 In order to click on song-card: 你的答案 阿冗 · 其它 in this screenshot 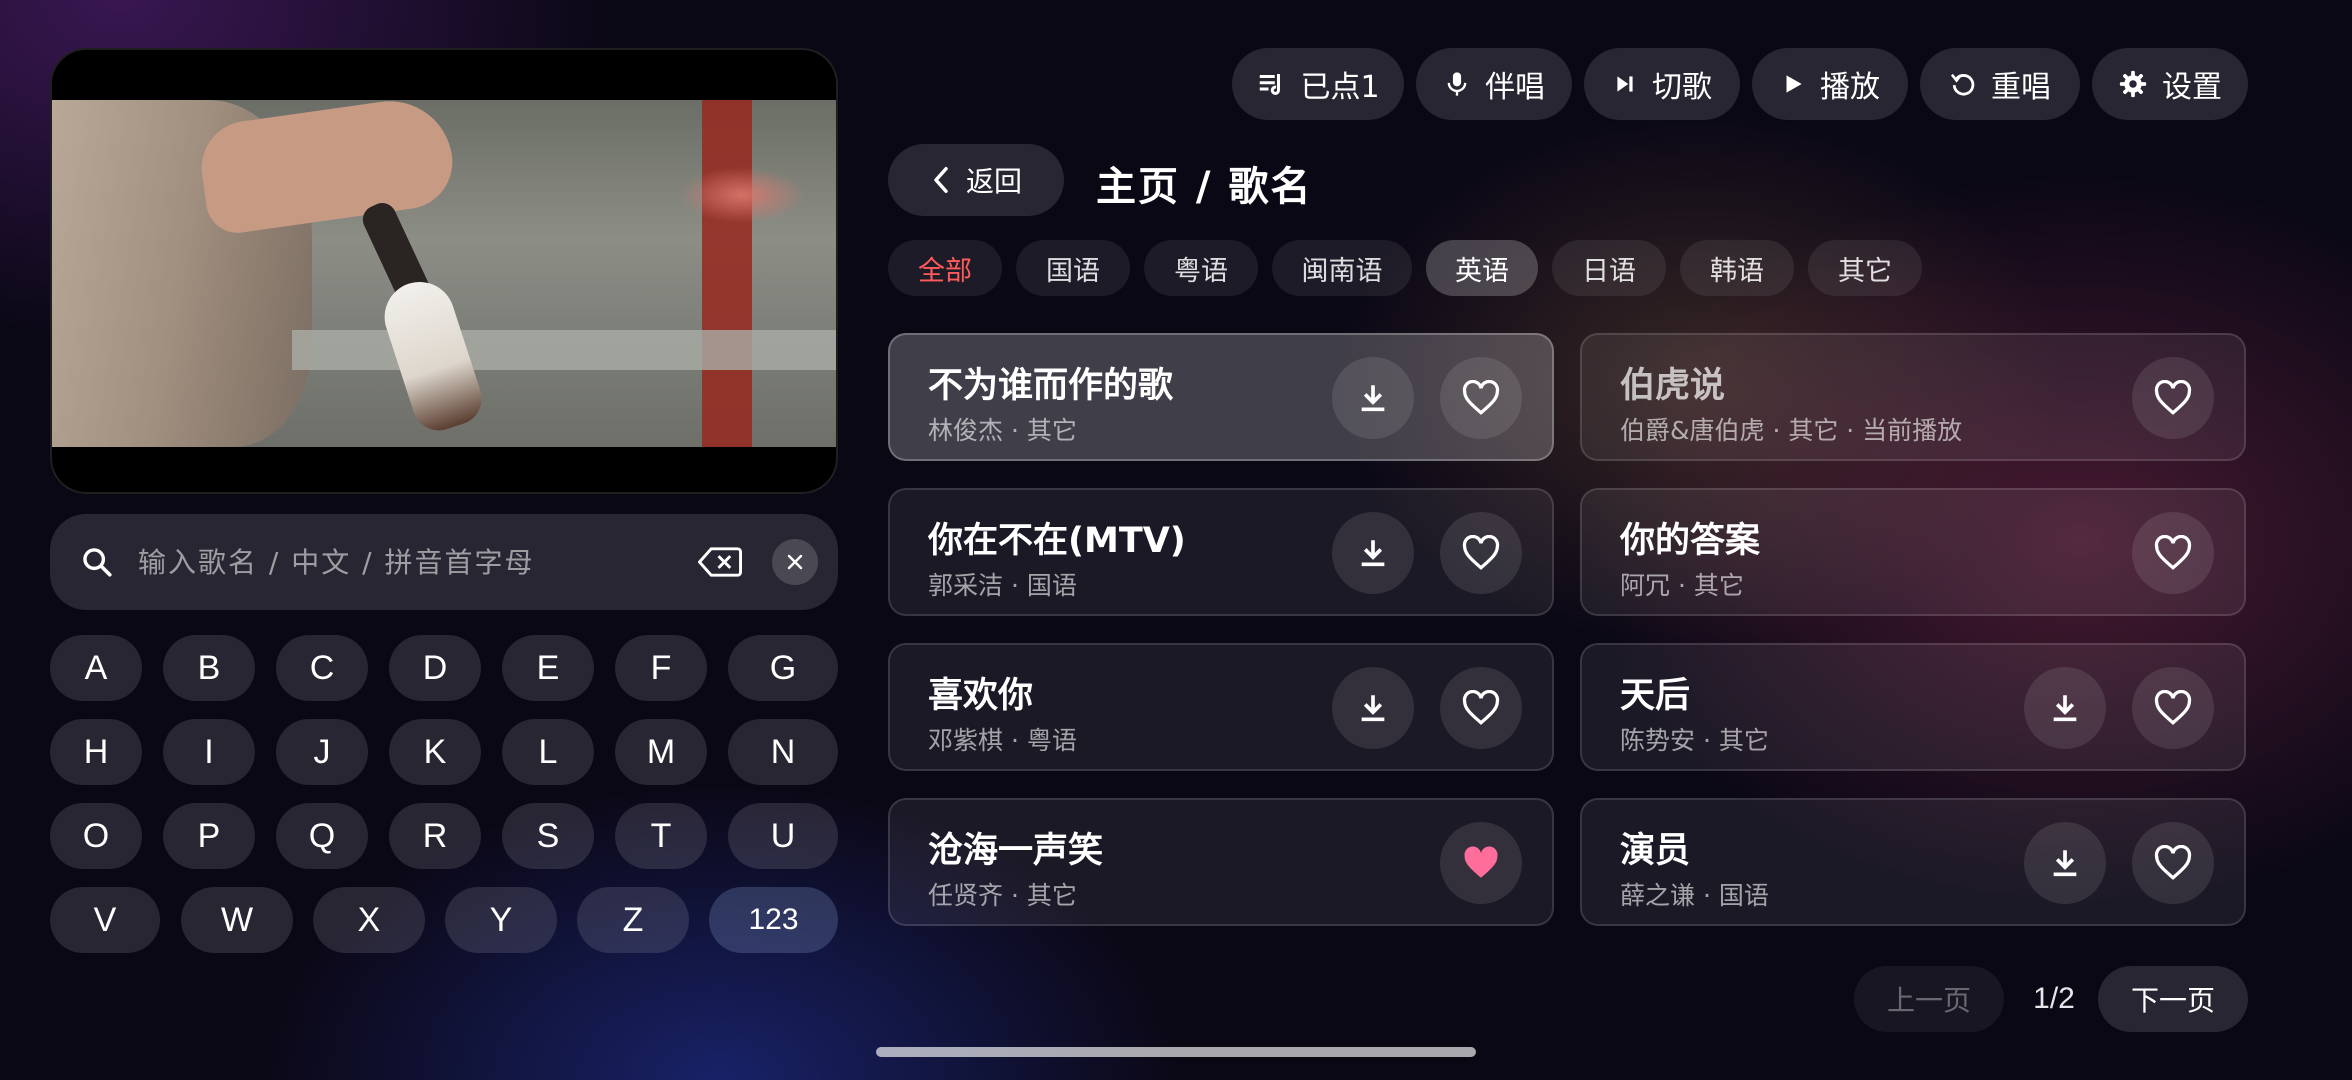, I will do `click(1913, 552)`.